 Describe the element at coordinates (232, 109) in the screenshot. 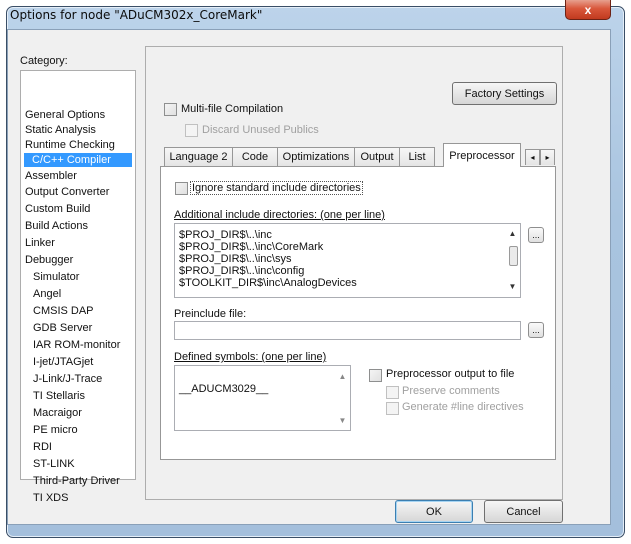

I see `multi-file-label: Multi-file Compilation` at that location.